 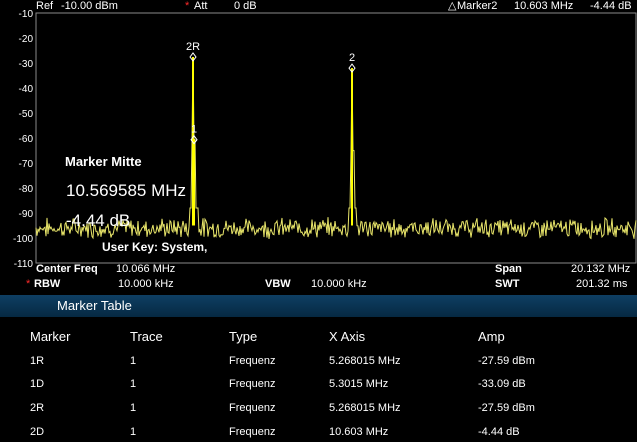 What do you see at coordinates (339, 284) in the screenshot?
I see `vbw-value: 10.000 kHz` at bounding box center [339, 284].